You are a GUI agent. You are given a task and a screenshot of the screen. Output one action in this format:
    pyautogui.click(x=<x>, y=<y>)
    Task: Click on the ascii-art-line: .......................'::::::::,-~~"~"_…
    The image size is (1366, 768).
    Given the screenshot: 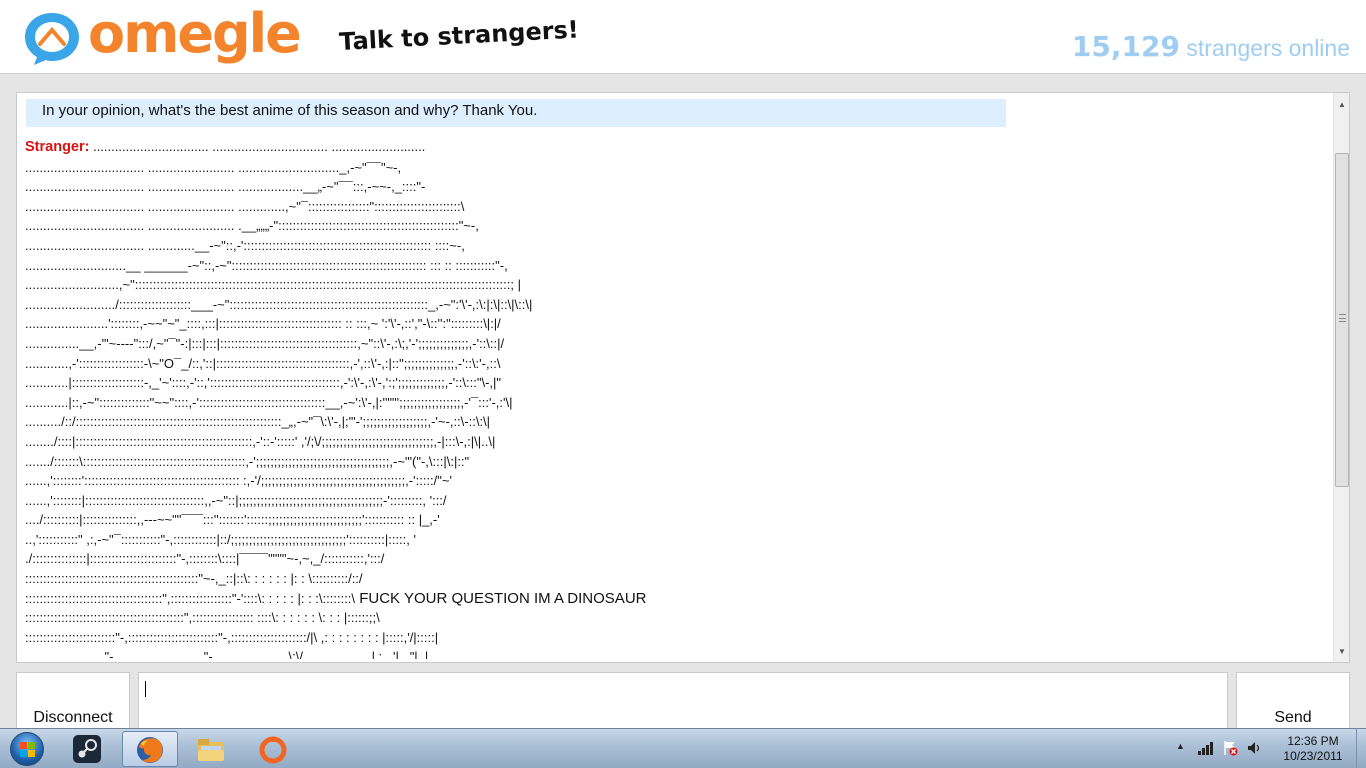 What is the action you would take?
    pyautogui.click(x=263, y=324)
    